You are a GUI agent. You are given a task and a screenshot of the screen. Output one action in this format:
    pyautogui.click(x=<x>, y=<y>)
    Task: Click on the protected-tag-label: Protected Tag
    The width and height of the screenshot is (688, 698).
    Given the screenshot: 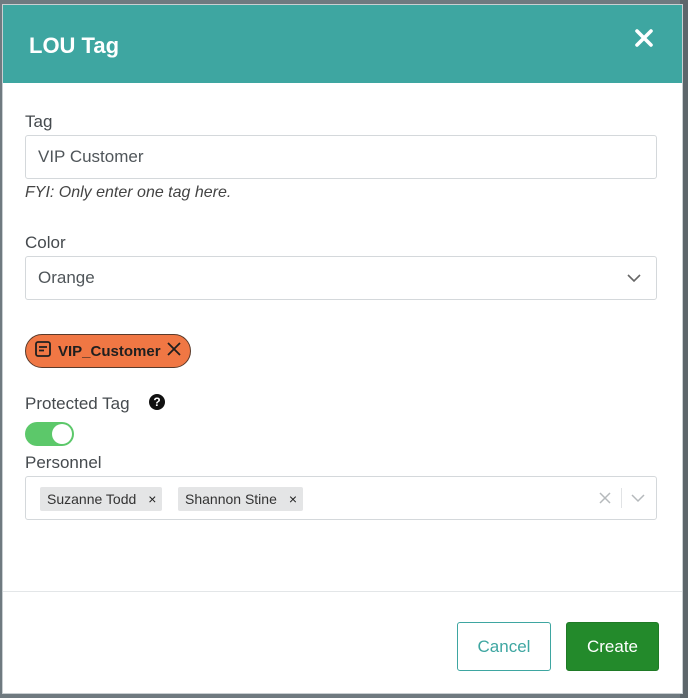 What is the action you would take?
    pyautogui.click(x=77, y=403)
    